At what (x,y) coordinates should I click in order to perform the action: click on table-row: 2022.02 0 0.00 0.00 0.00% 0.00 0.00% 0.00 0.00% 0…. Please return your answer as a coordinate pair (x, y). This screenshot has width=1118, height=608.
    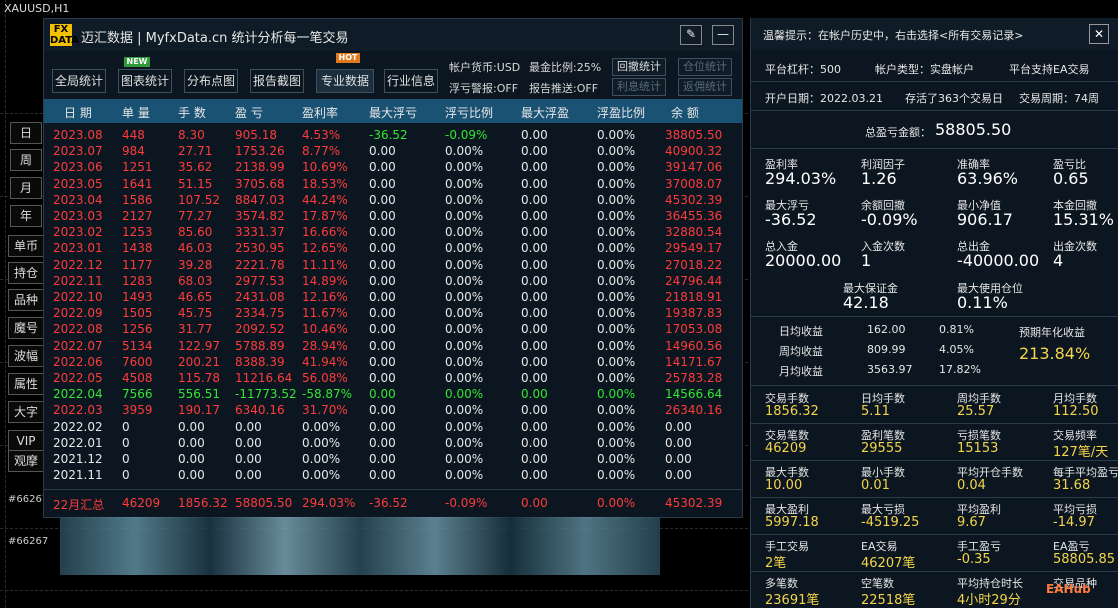
    Looking at the image, I should click on (393, 427).